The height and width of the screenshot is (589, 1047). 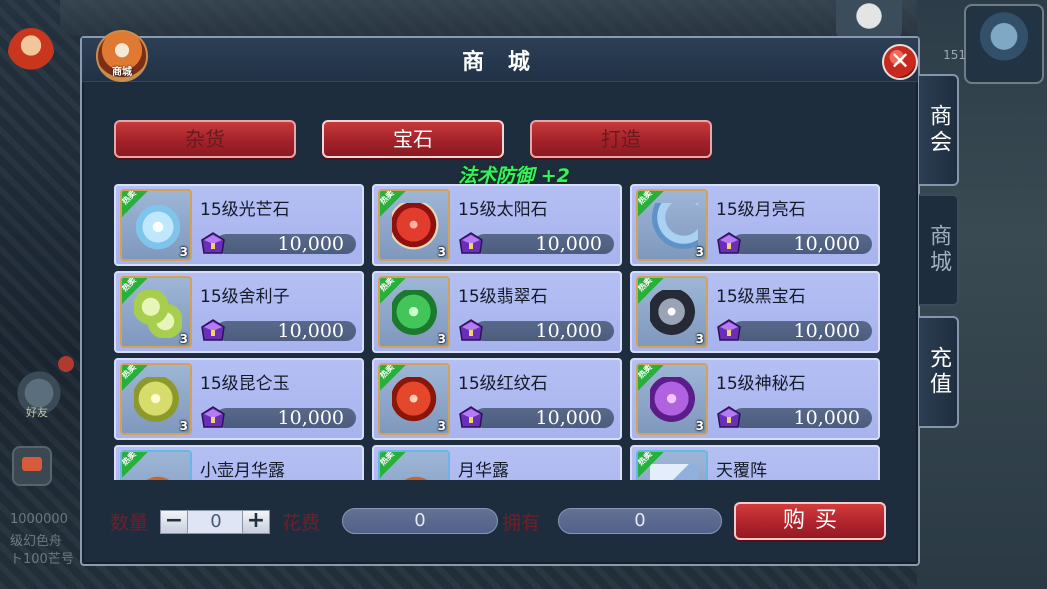 What do you see at coordinates (242, 470) in the screenshot?
I see `item-name: 小壶月华露` at bounding box center [242, 470].